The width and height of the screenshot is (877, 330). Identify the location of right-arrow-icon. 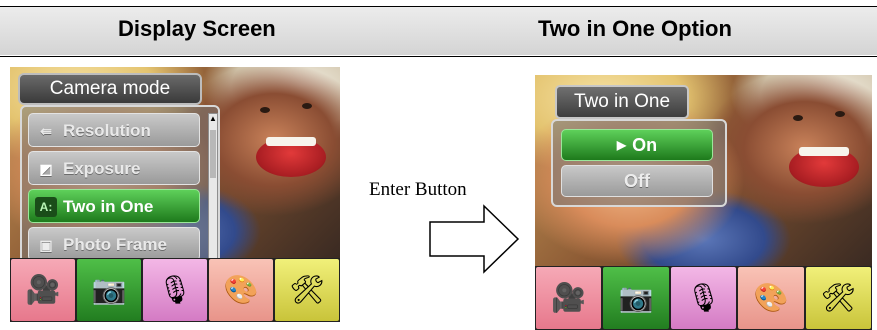
(474, 239).